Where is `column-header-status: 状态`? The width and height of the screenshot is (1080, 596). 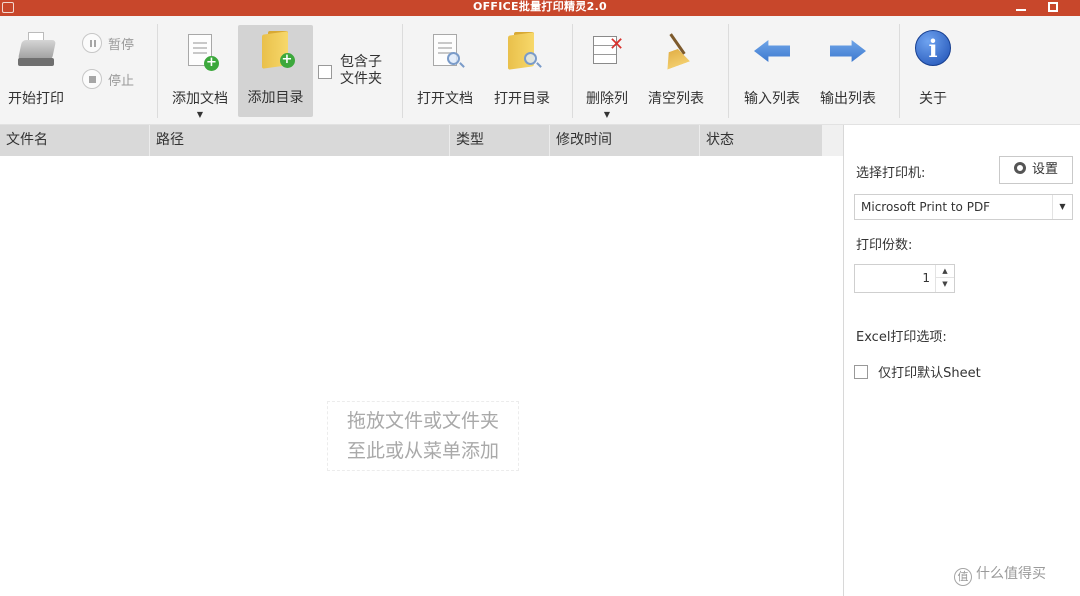
column-header-status: 状态 is located at coordinates (761, 140).